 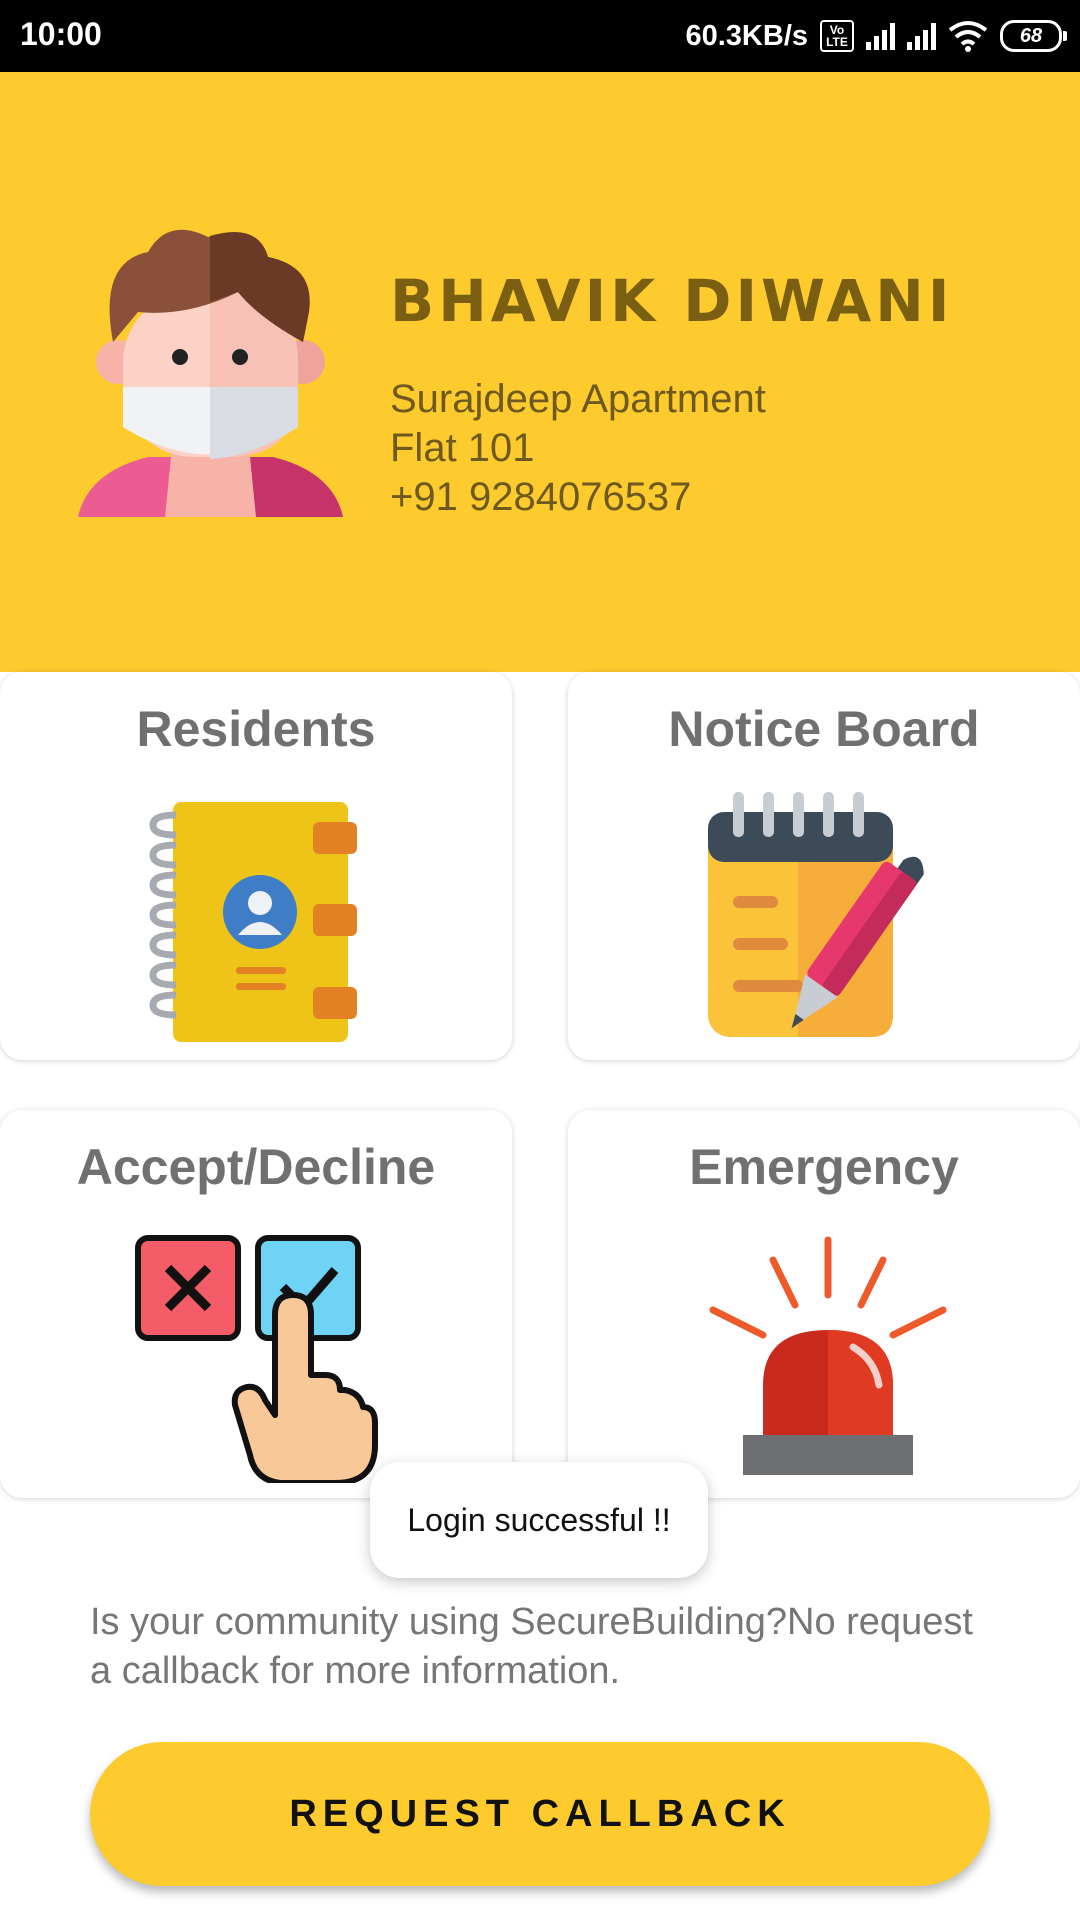 I want to click on volte-icon: Vo LTE, so click(x=837, y=36).